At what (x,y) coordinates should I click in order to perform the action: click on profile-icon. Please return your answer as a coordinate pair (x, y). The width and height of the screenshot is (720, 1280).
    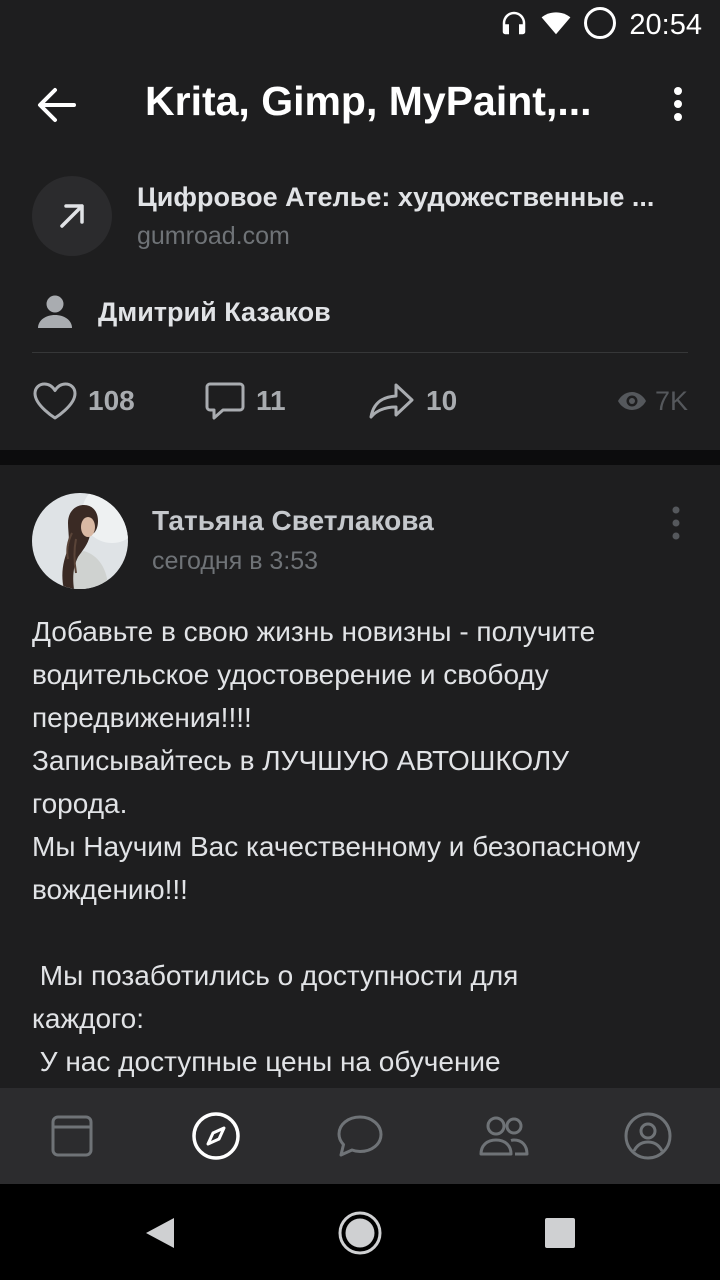
    Looking at the image, I should click on (648, 1136).